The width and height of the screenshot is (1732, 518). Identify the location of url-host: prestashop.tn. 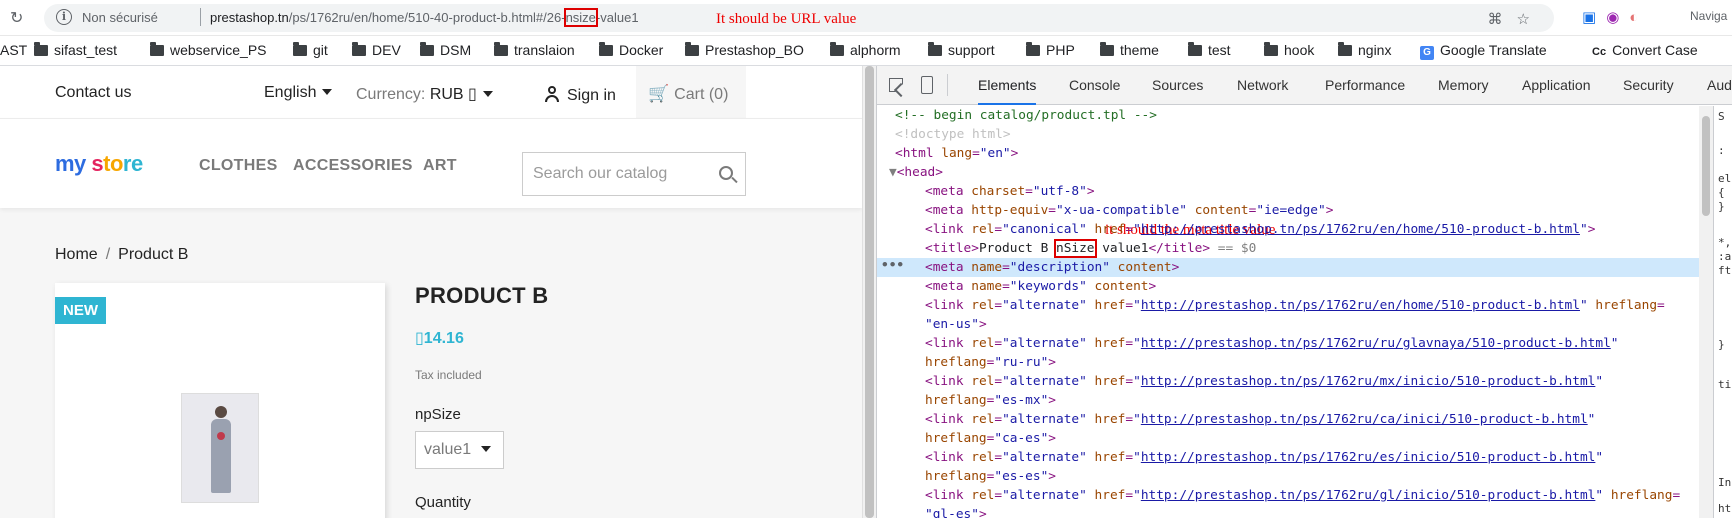
(249, 17).